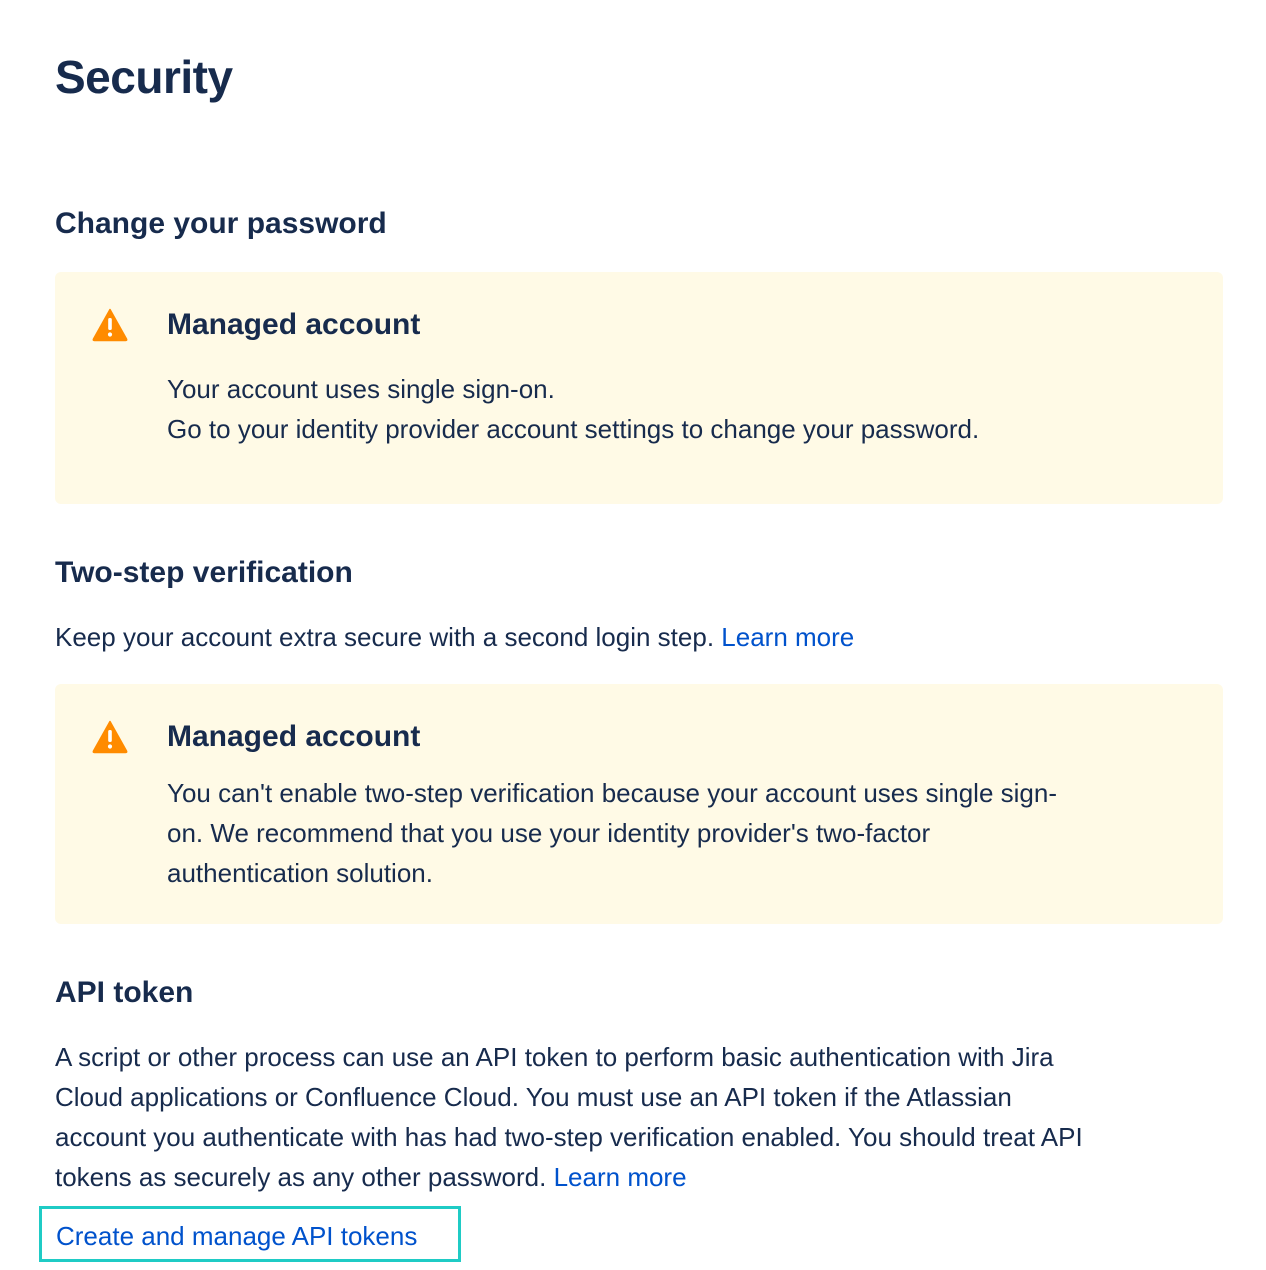  Describe the element at coordinates (361, 389) in the screenshot. I see `panel-message-line: Your account uses single sign-on.` at that location.